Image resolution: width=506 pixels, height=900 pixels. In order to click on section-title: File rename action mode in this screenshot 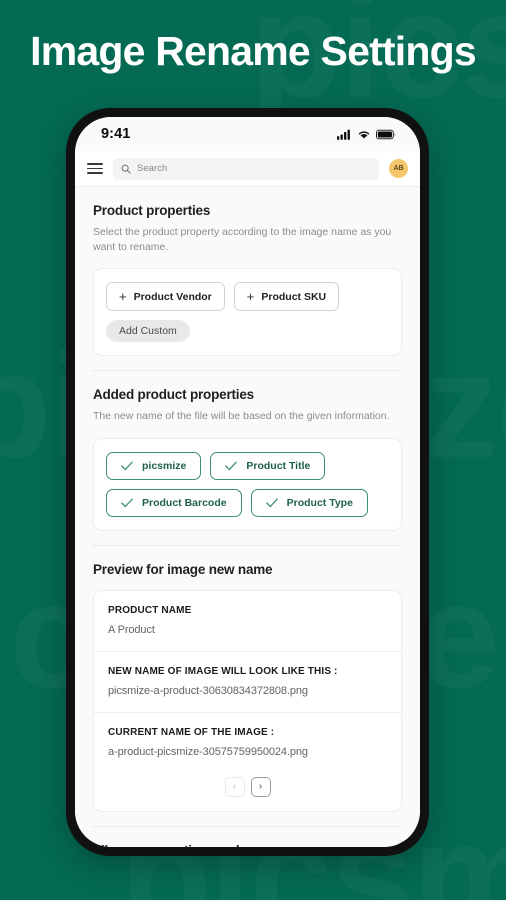, I will do `click(247, 845)`.